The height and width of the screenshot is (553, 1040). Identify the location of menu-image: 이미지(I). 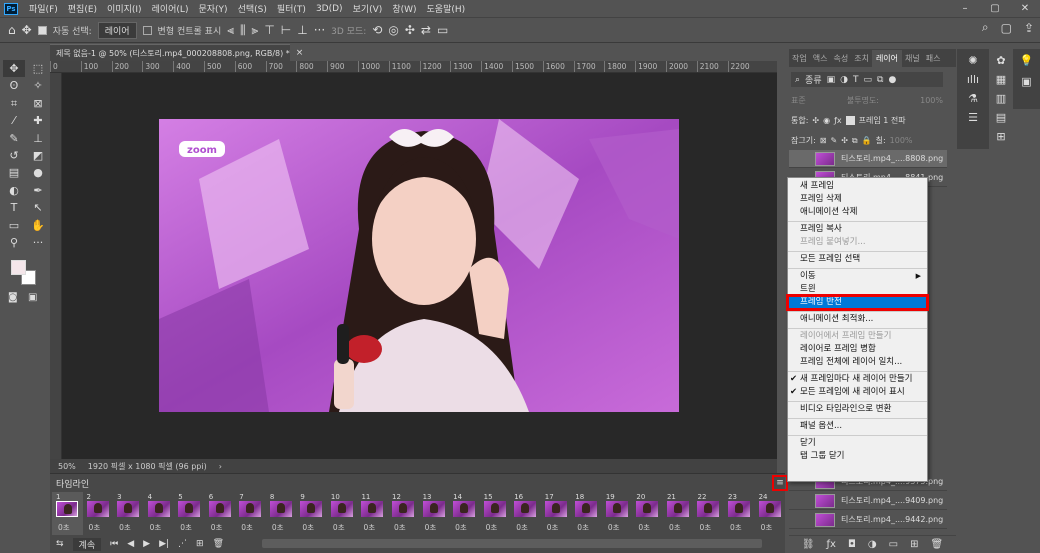
(124, 8).